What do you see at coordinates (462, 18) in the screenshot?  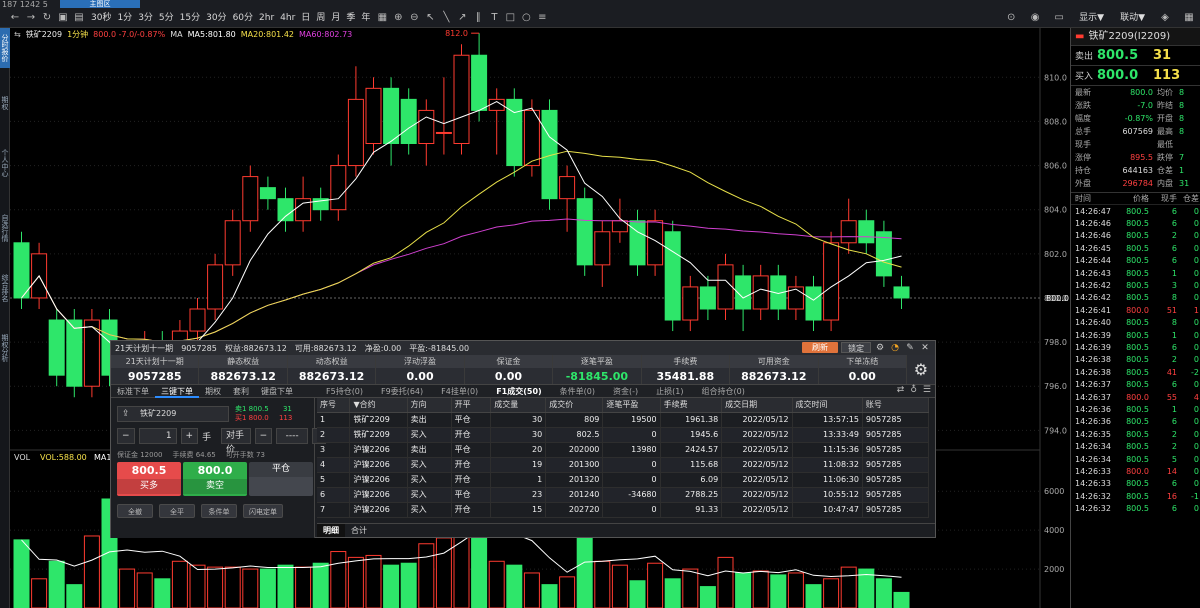 I see `ray-tool-icon: ↗` at bounding box center [462, 18].